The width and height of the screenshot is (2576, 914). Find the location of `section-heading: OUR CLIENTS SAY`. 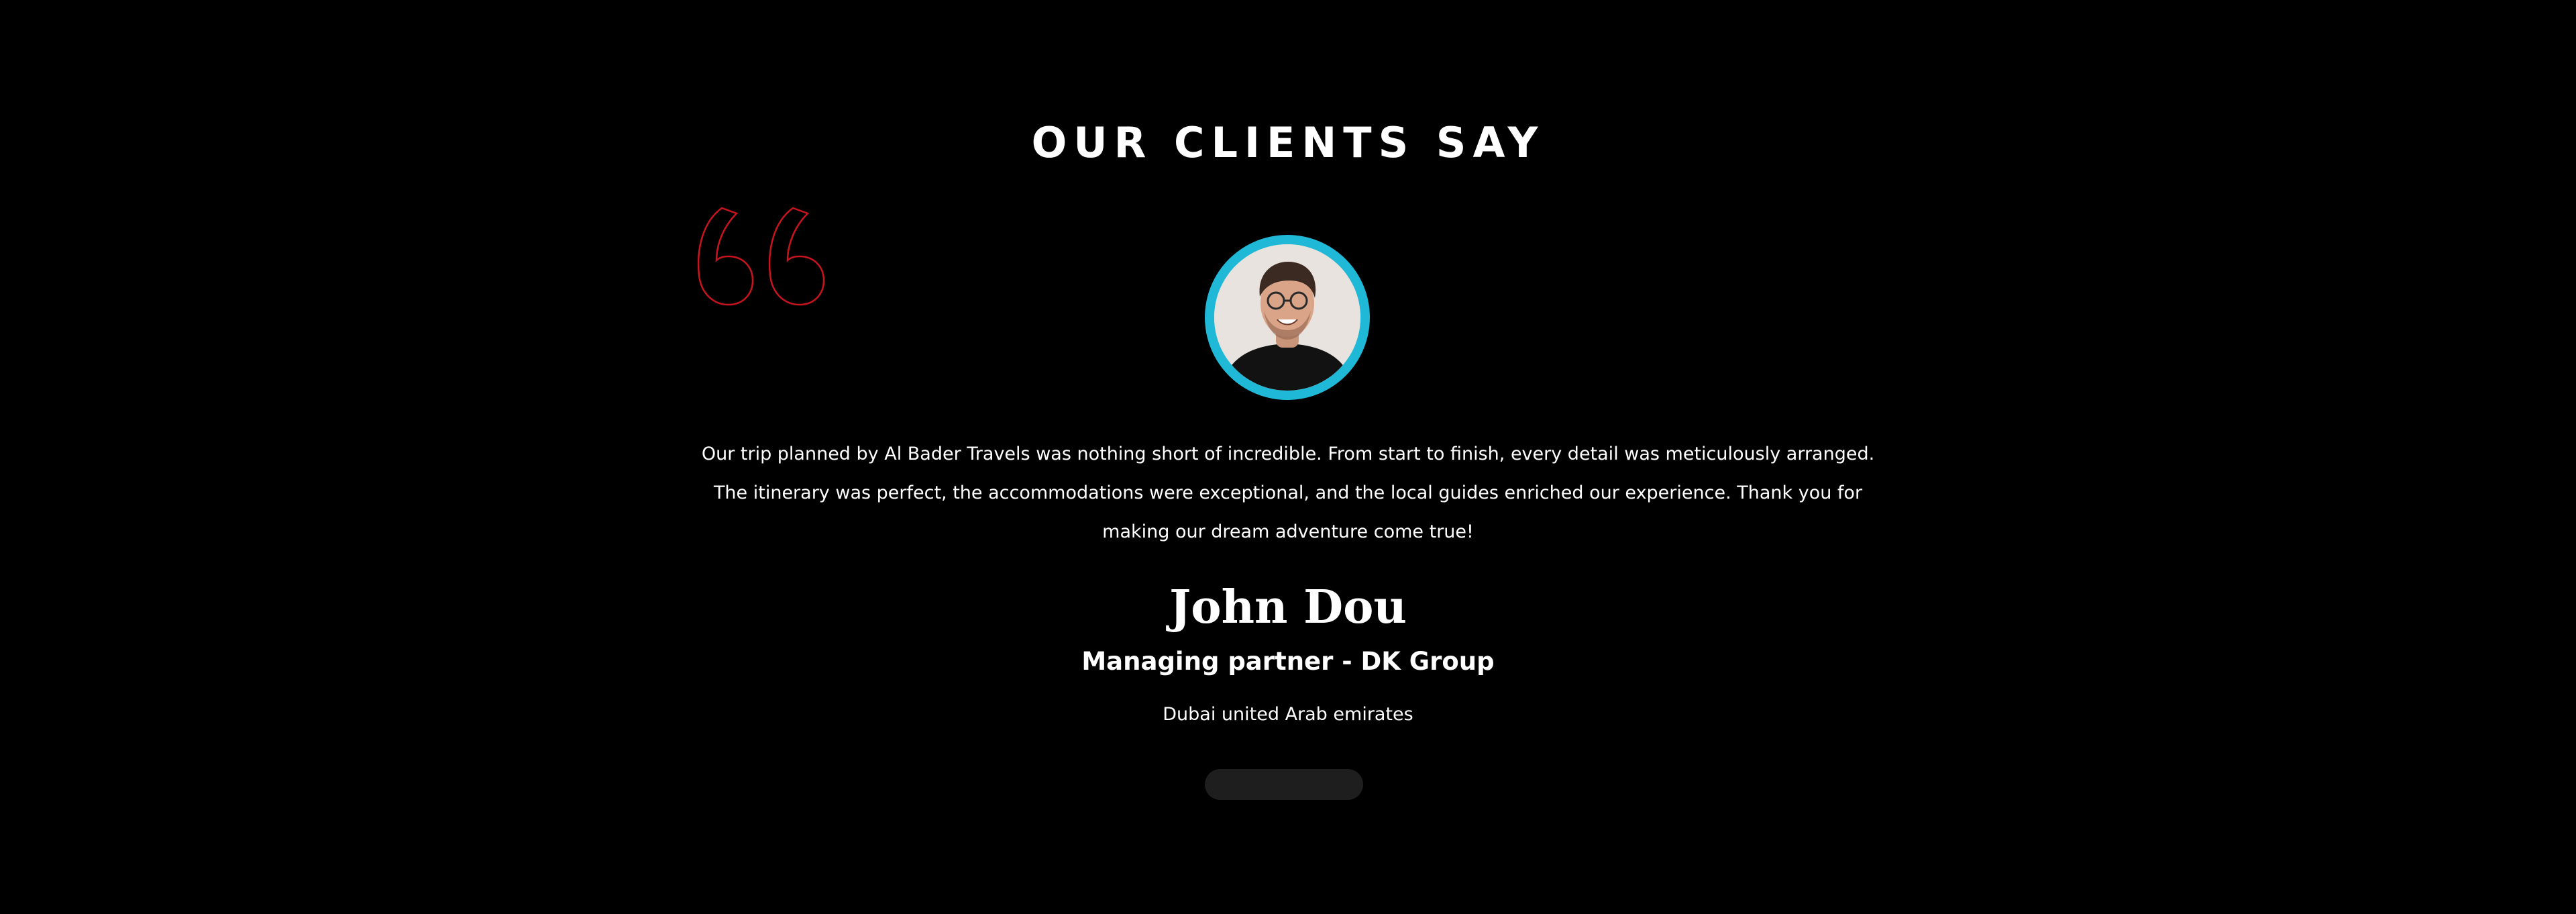

section-heading: OUR CLIENTS SAY is located at coordinates (1288, 142).